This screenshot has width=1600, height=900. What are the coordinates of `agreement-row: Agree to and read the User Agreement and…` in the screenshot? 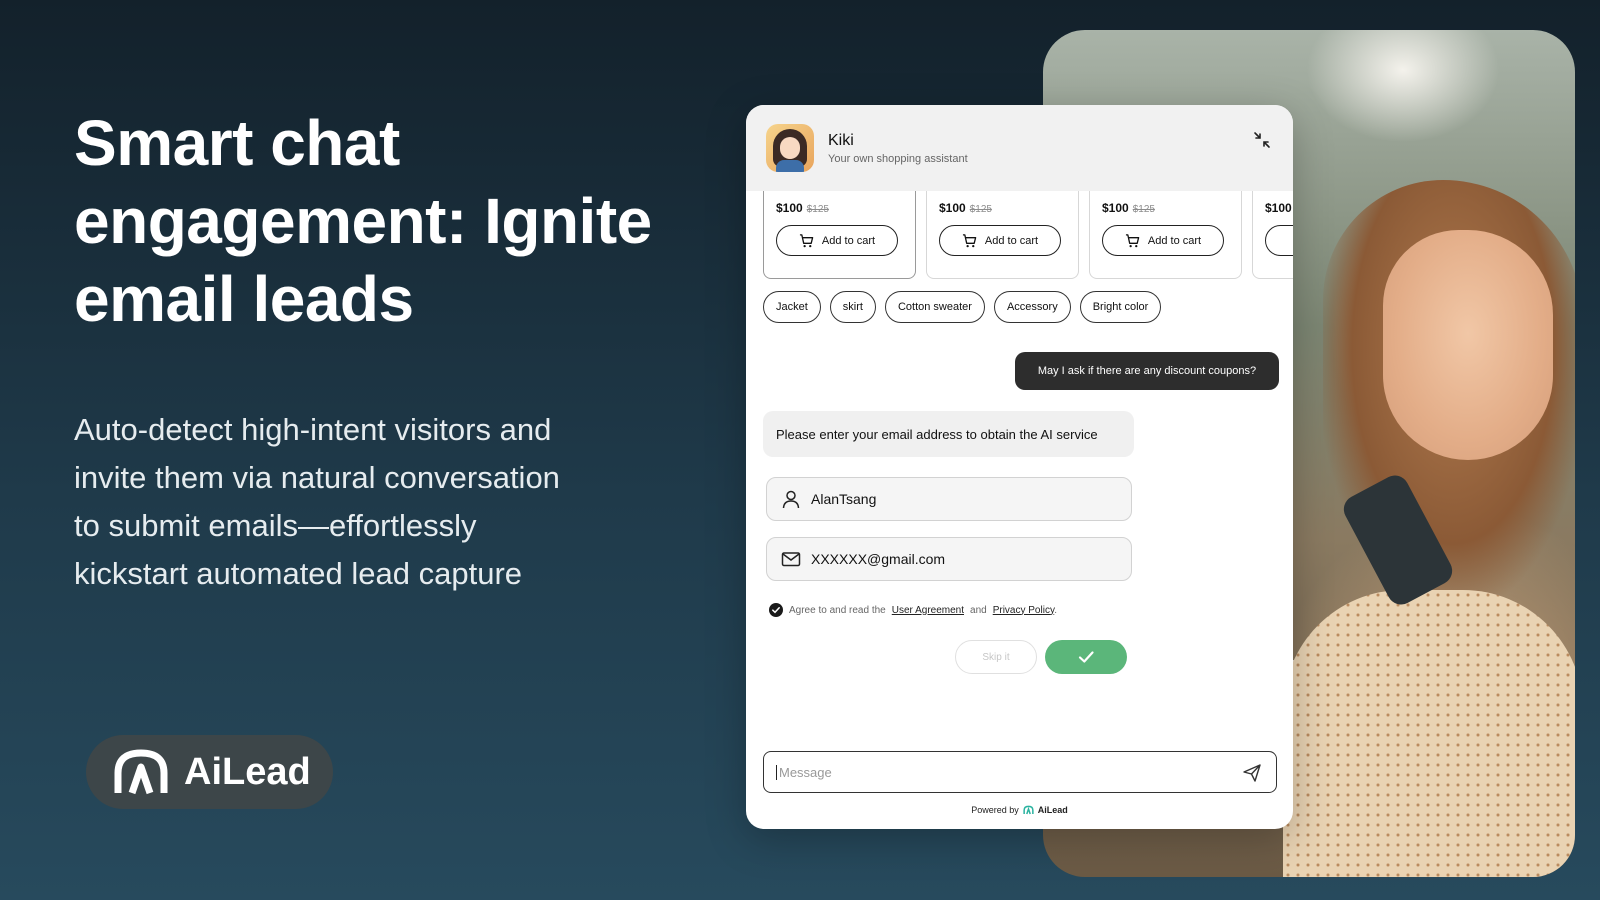 It's located at (913, 610).